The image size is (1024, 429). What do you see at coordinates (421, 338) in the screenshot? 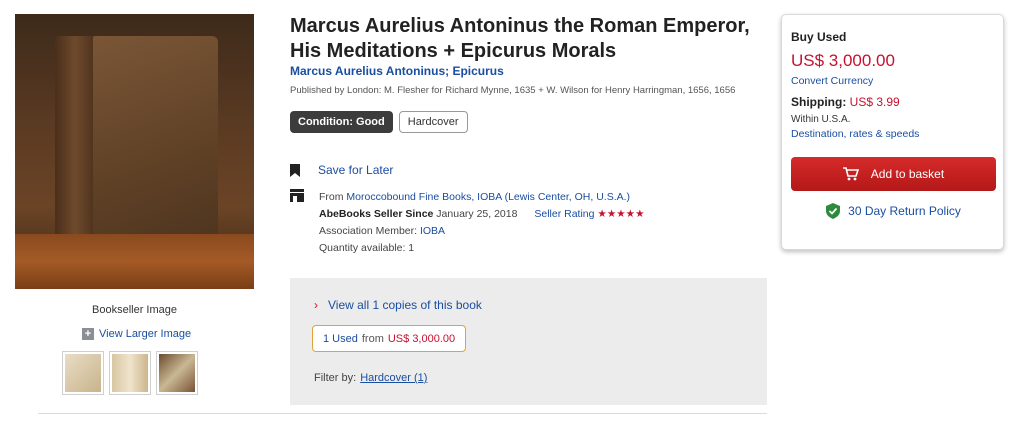
I see `used-price: US$ 3,000.00` at bounding box center [421, 338].